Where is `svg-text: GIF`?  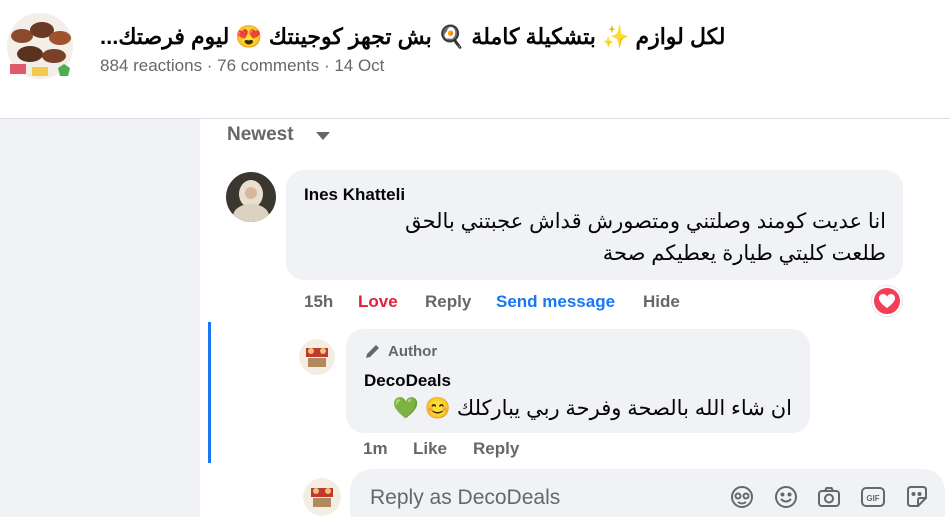 svg-text: GIF is located at coordinates (872, 498).